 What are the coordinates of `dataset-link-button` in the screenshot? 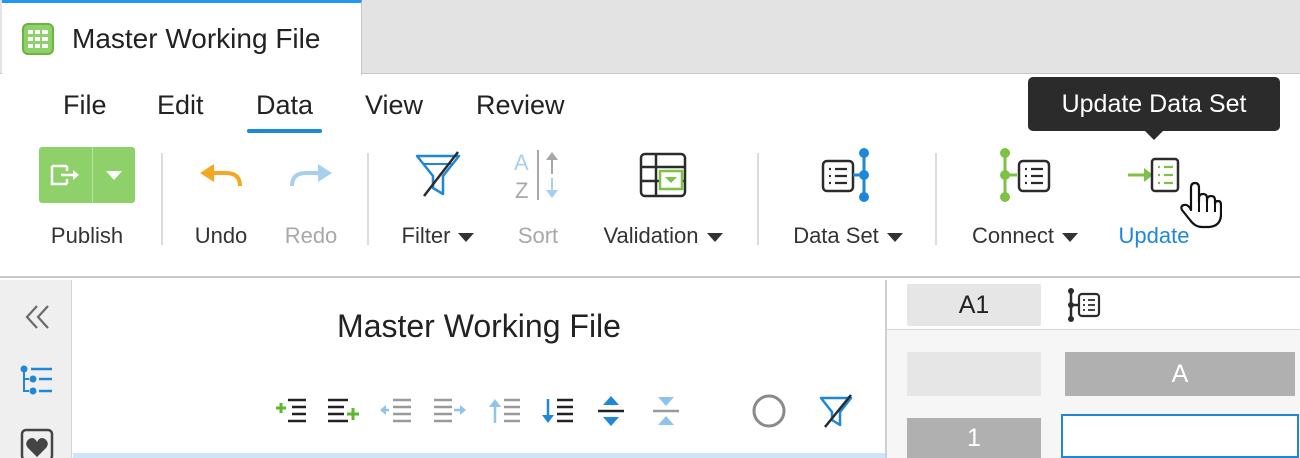 It's located at (1083, 305).